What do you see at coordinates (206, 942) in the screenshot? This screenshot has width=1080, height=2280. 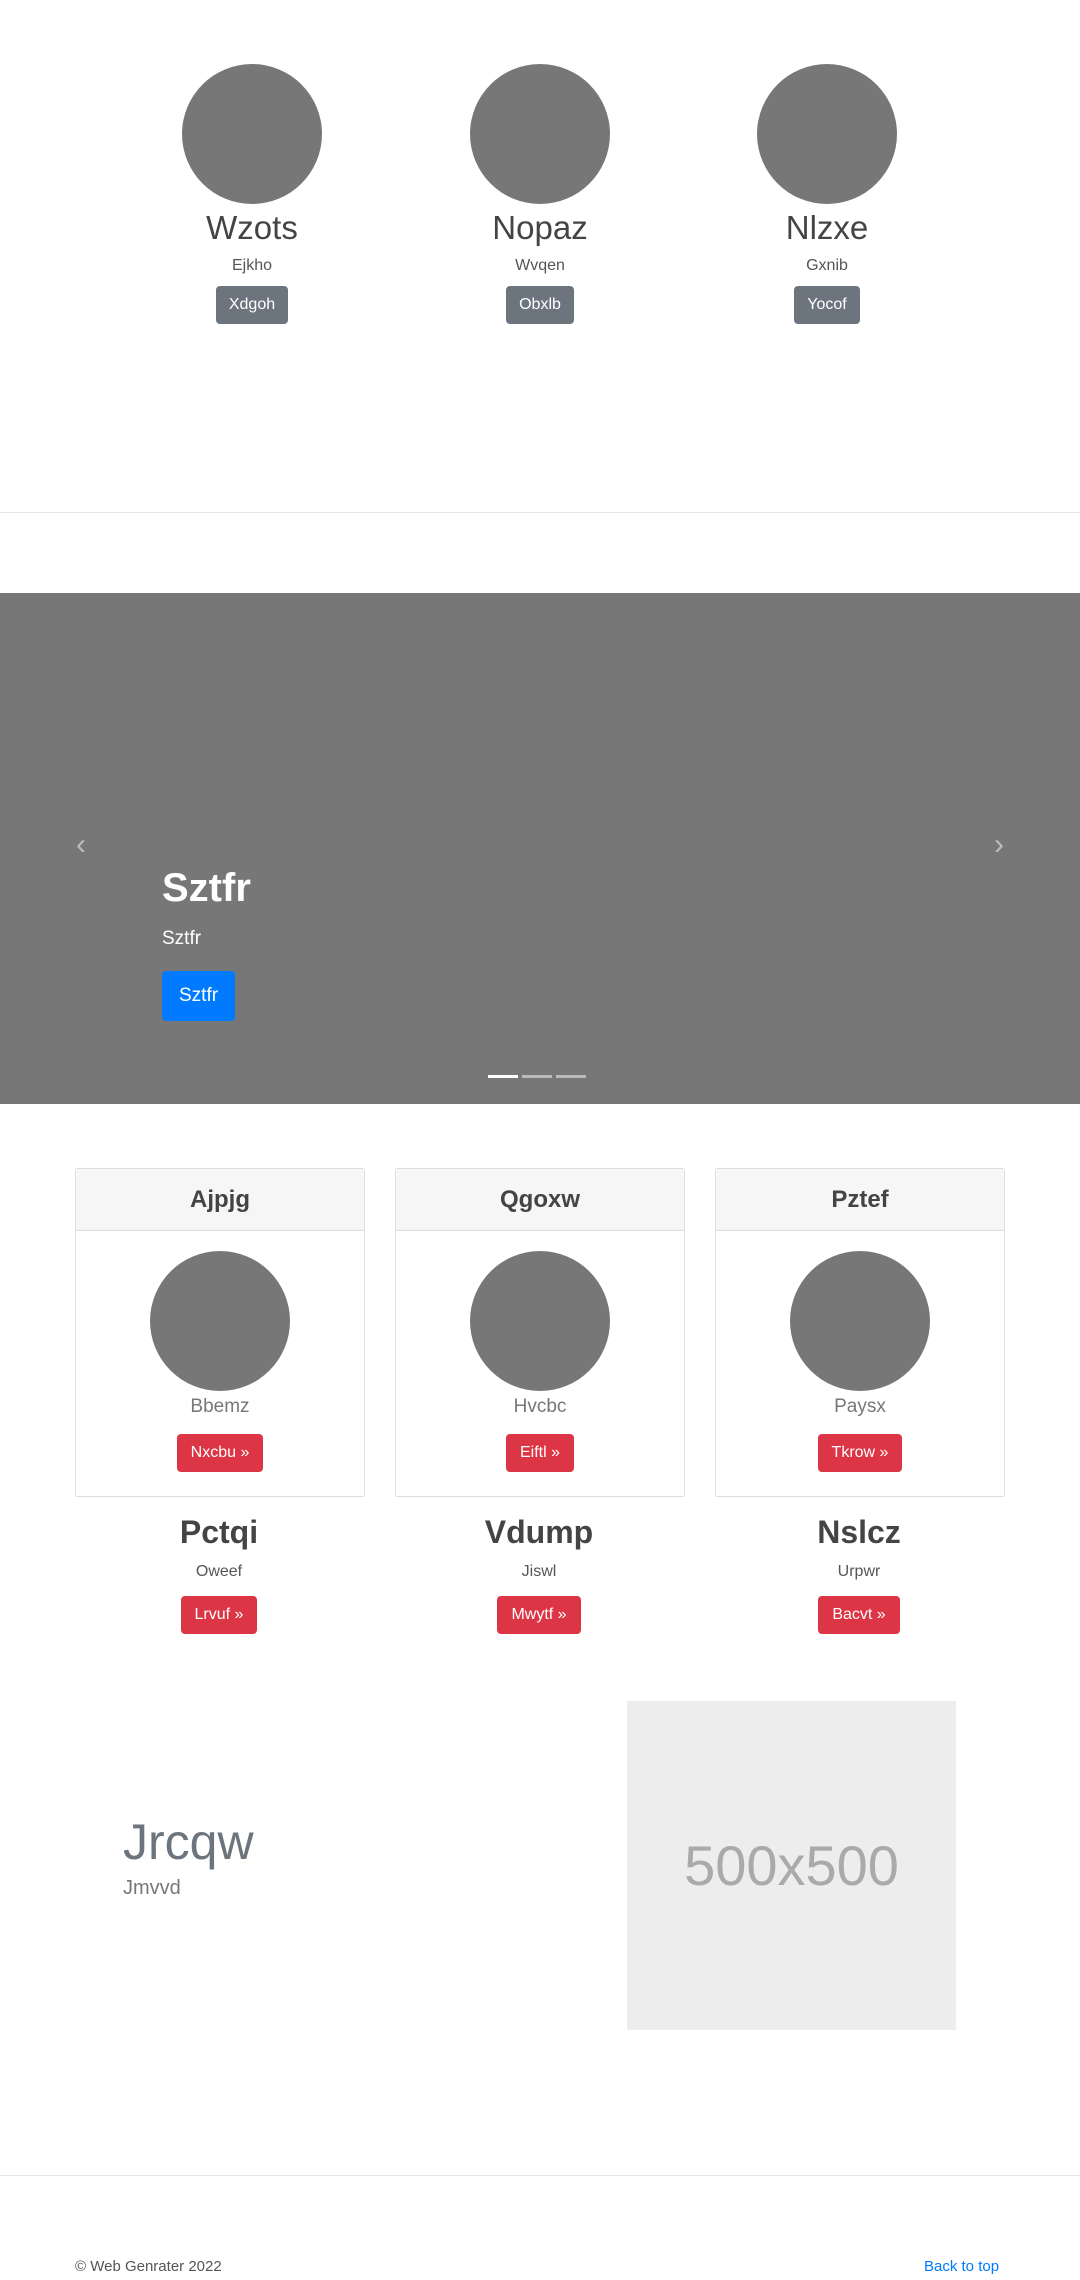 I see `carousel-caption: Sztfr Sztfr Sztfr` at bounding box center [206, 942].